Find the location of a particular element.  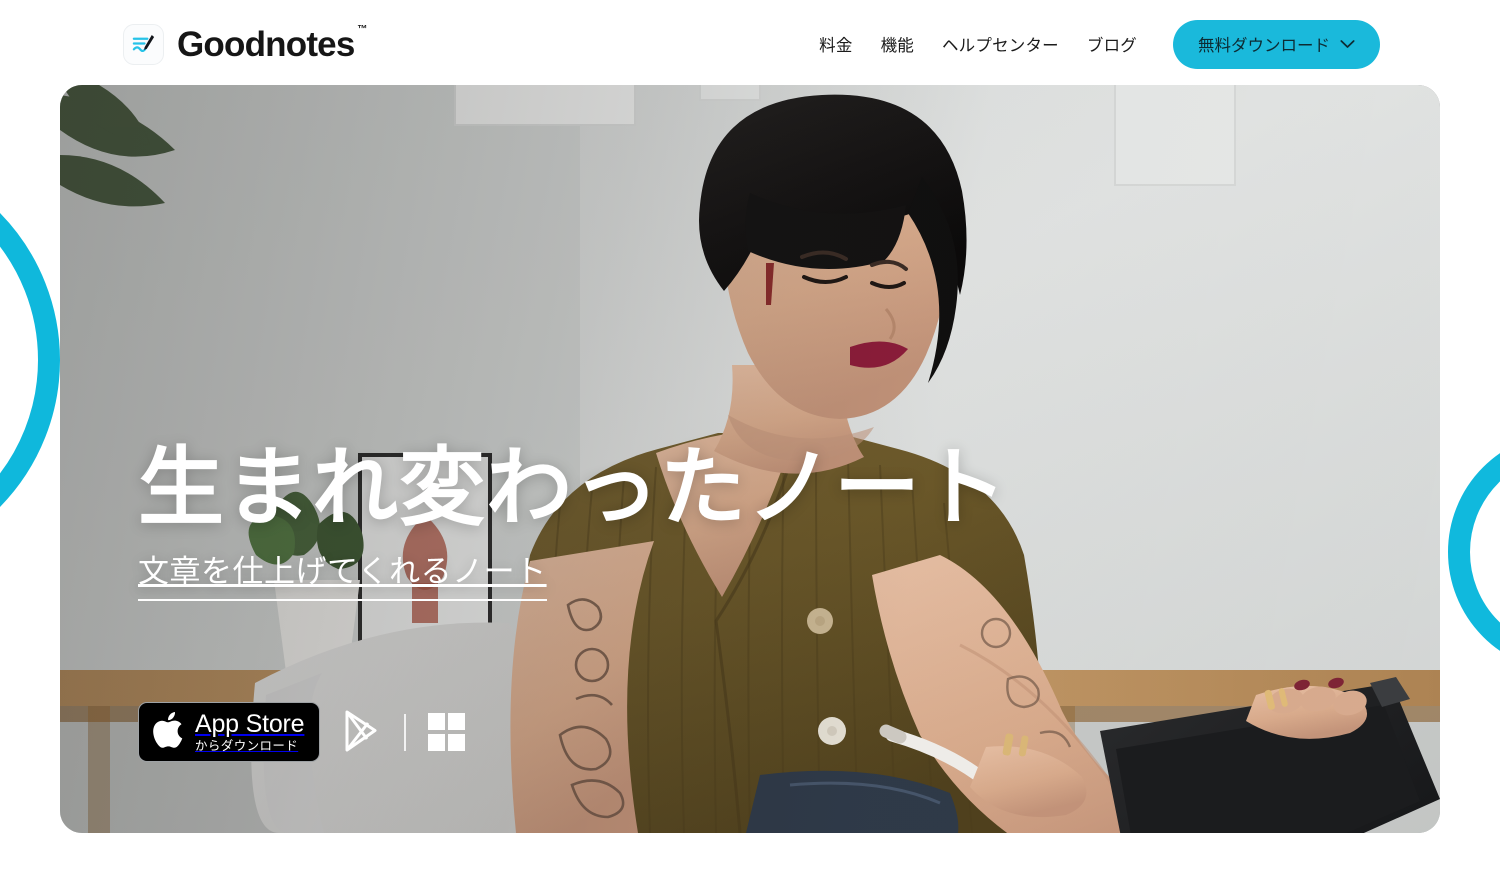

goodnotes-logo-icon is located at coordinates (143, 44).